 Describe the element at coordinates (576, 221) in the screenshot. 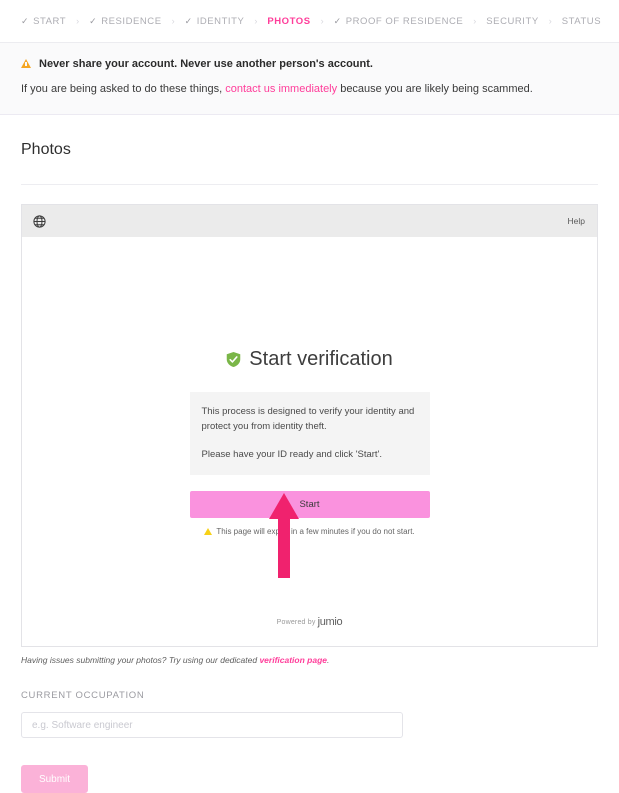

I see `help-link: Help` at that location.